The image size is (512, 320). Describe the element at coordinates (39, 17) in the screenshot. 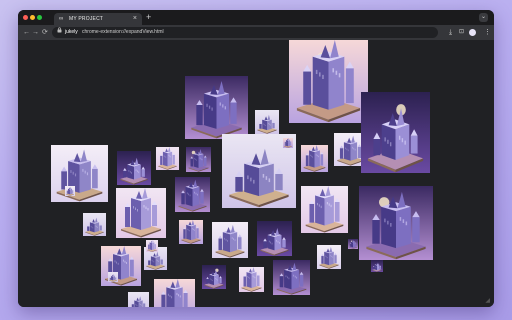

I see `maximize-window-button` at that location.